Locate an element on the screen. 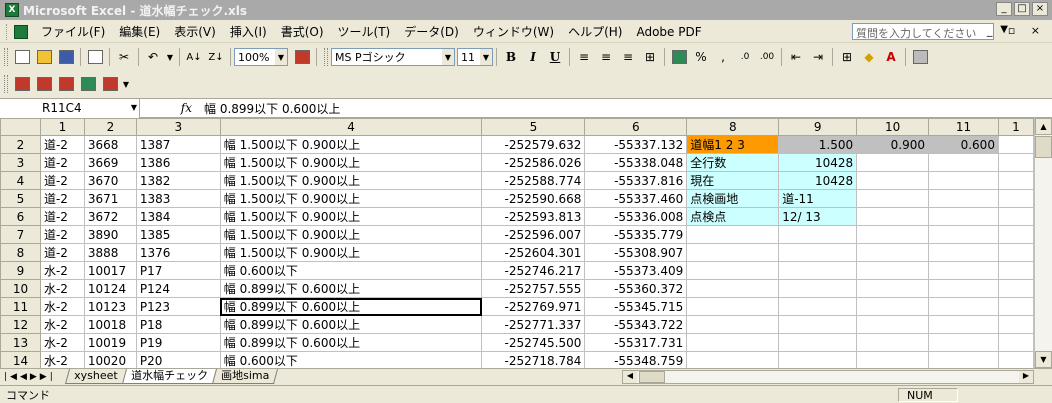 The width and height of the screenshot is (1052, 403). cell: -55336.008 is located at coordinates (636, 216).